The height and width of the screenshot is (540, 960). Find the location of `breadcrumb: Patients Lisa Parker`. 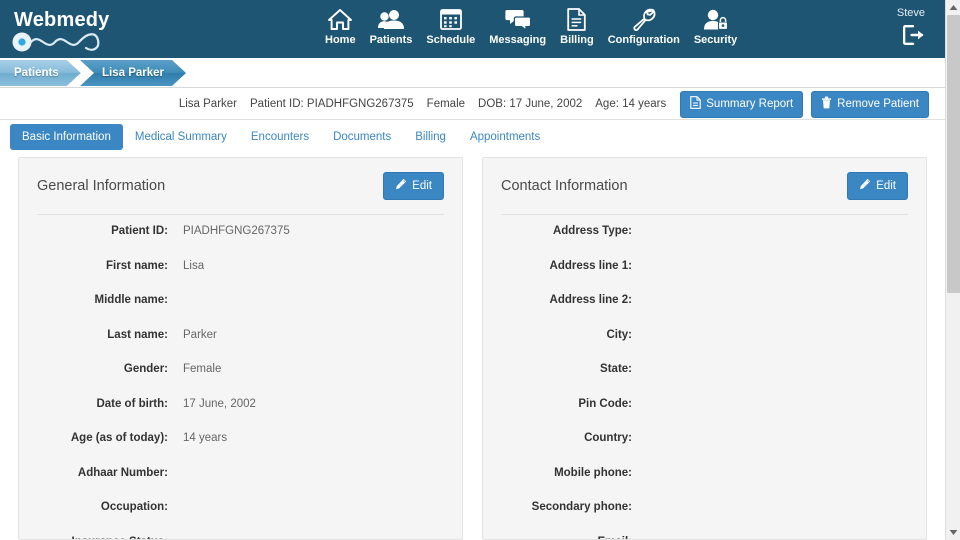

breadcrumb: Patients Lisa Parker is located at coordinates (472, 73).